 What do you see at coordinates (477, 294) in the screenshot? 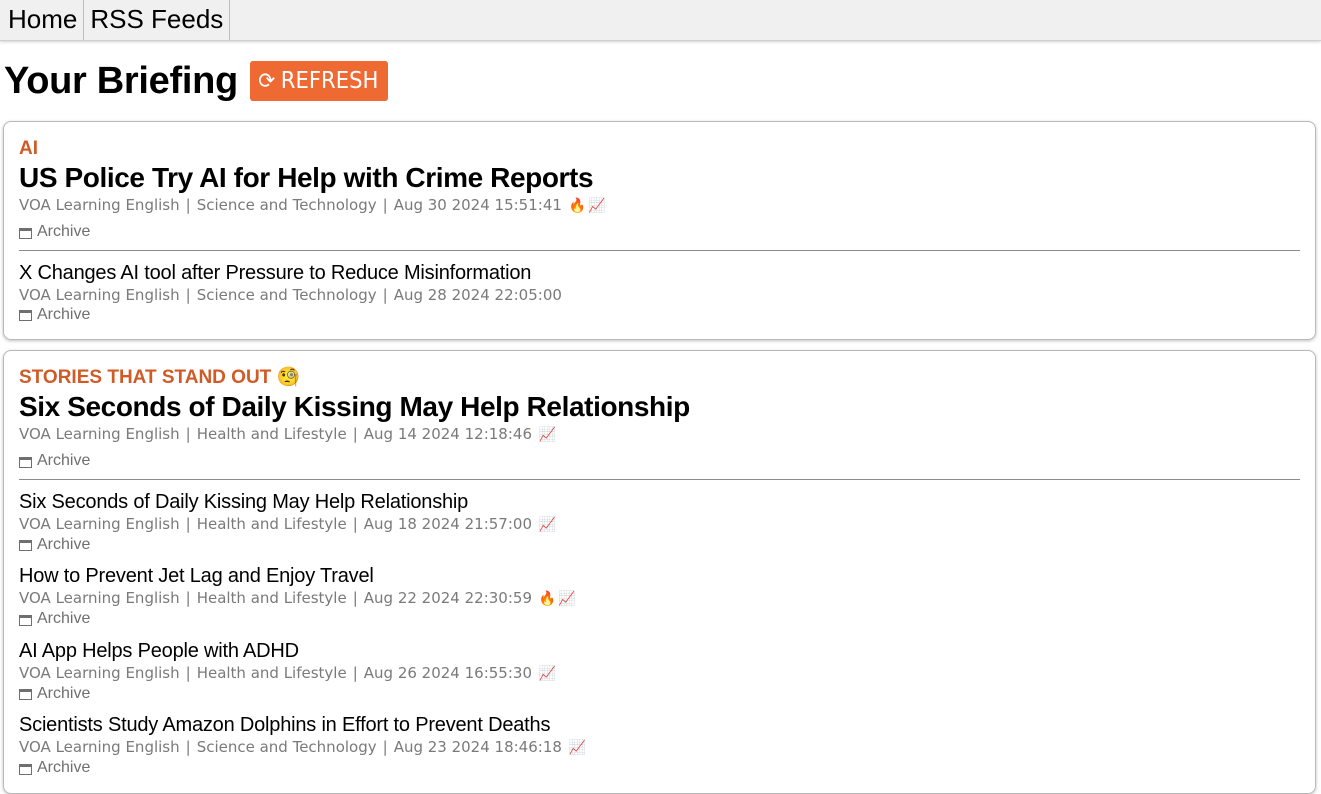
I see `story-date: Aug 28 2024 22:05:00` at bounding box center [477, 294].